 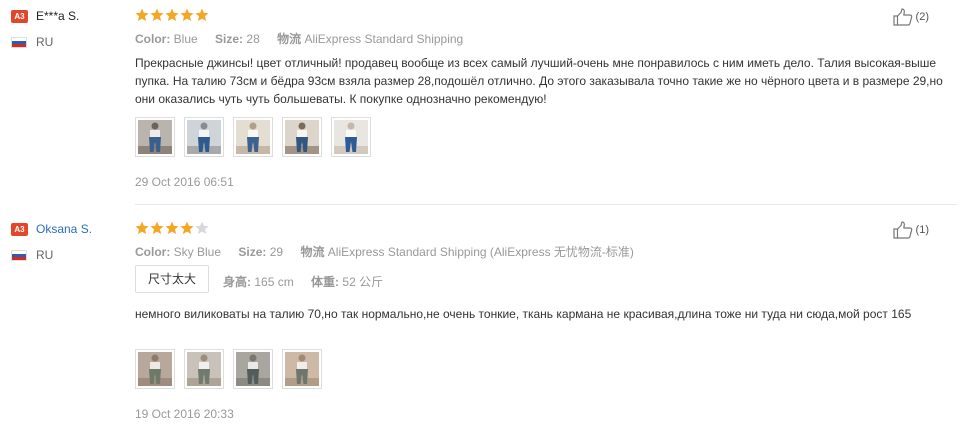 What do you see at coordinates (274, 282) in the screenshot?
I see `height-value: 165 cm` at bounding box center [274, 282].